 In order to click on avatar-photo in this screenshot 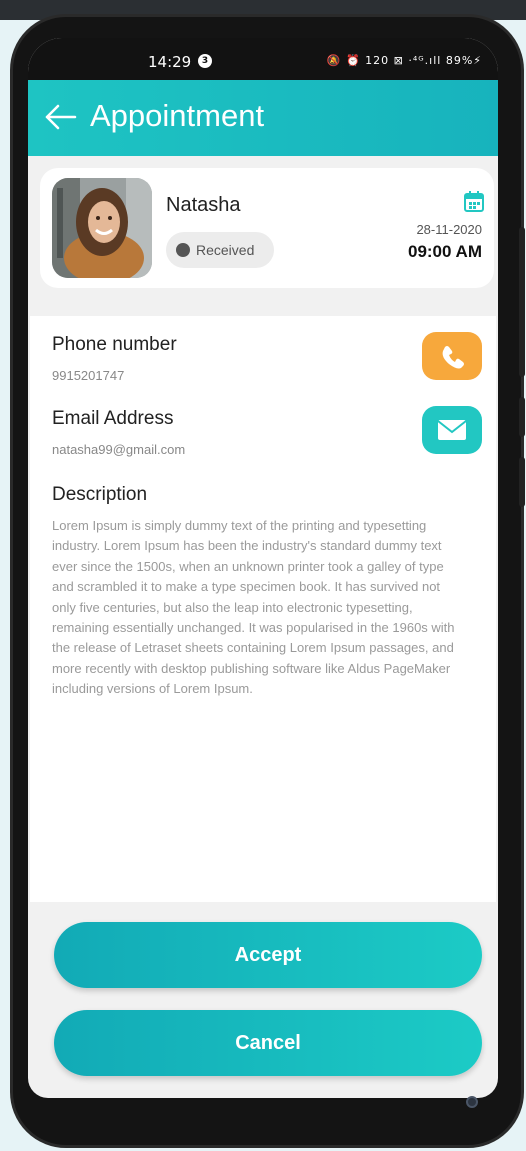, I will do `click(102, 228)`.